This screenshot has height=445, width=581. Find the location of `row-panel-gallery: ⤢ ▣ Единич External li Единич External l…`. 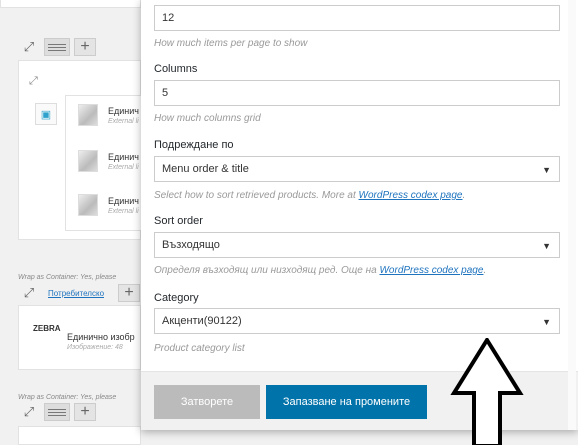

row-panel-gallery: ⤢ ▣ Единич External li Единич External l… is located at coordinates (80, 150).